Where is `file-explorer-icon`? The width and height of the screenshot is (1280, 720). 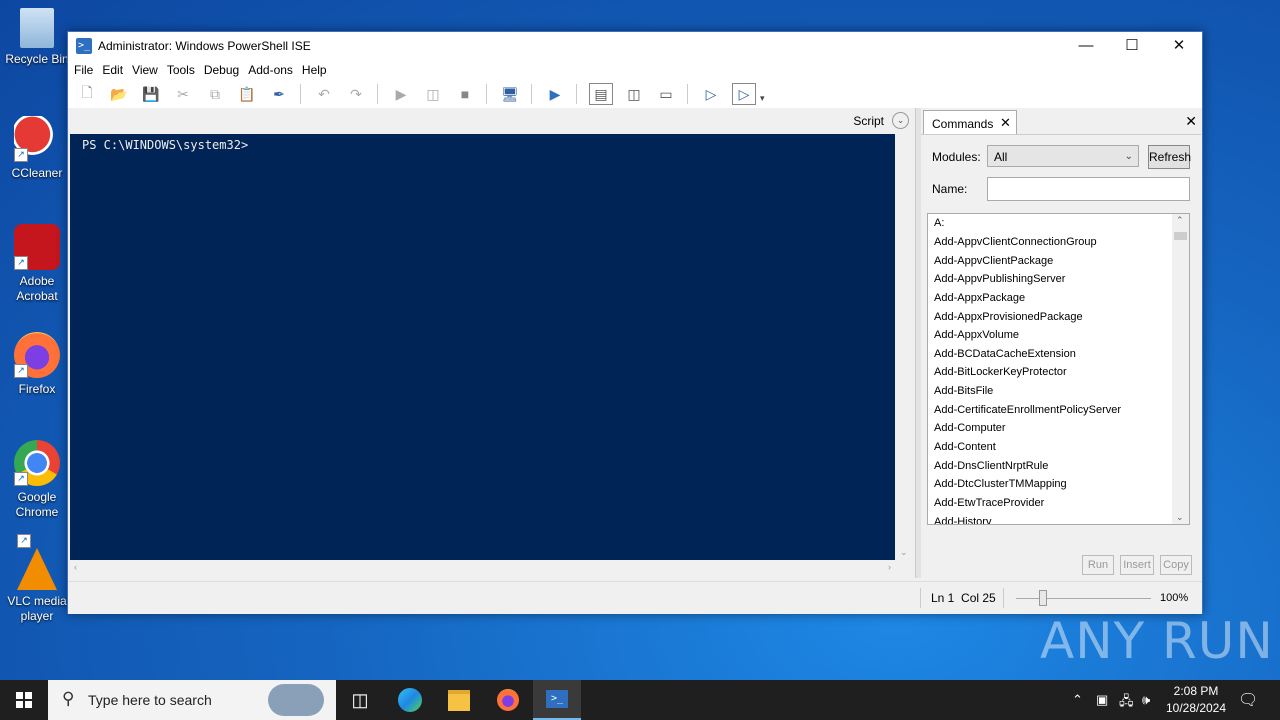
file-explorer-icon is located at coordinates (459, 700).